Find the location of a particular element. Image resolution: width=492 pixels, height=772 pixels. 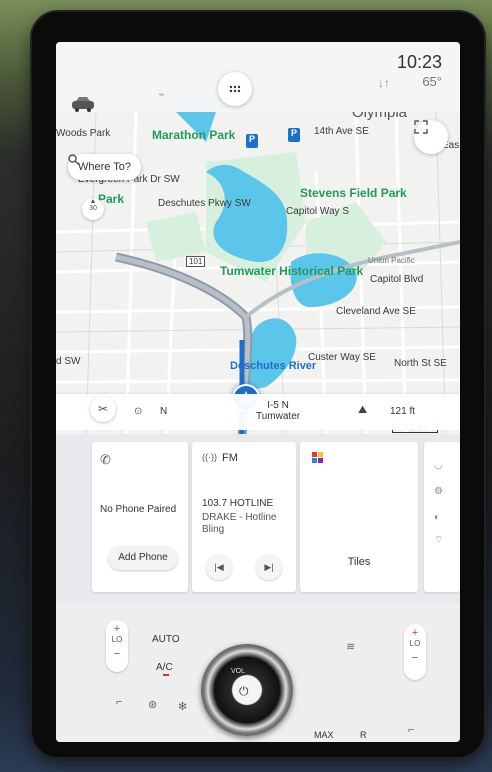

defrost-icon: ≋ is located at coordinates (350, 646).